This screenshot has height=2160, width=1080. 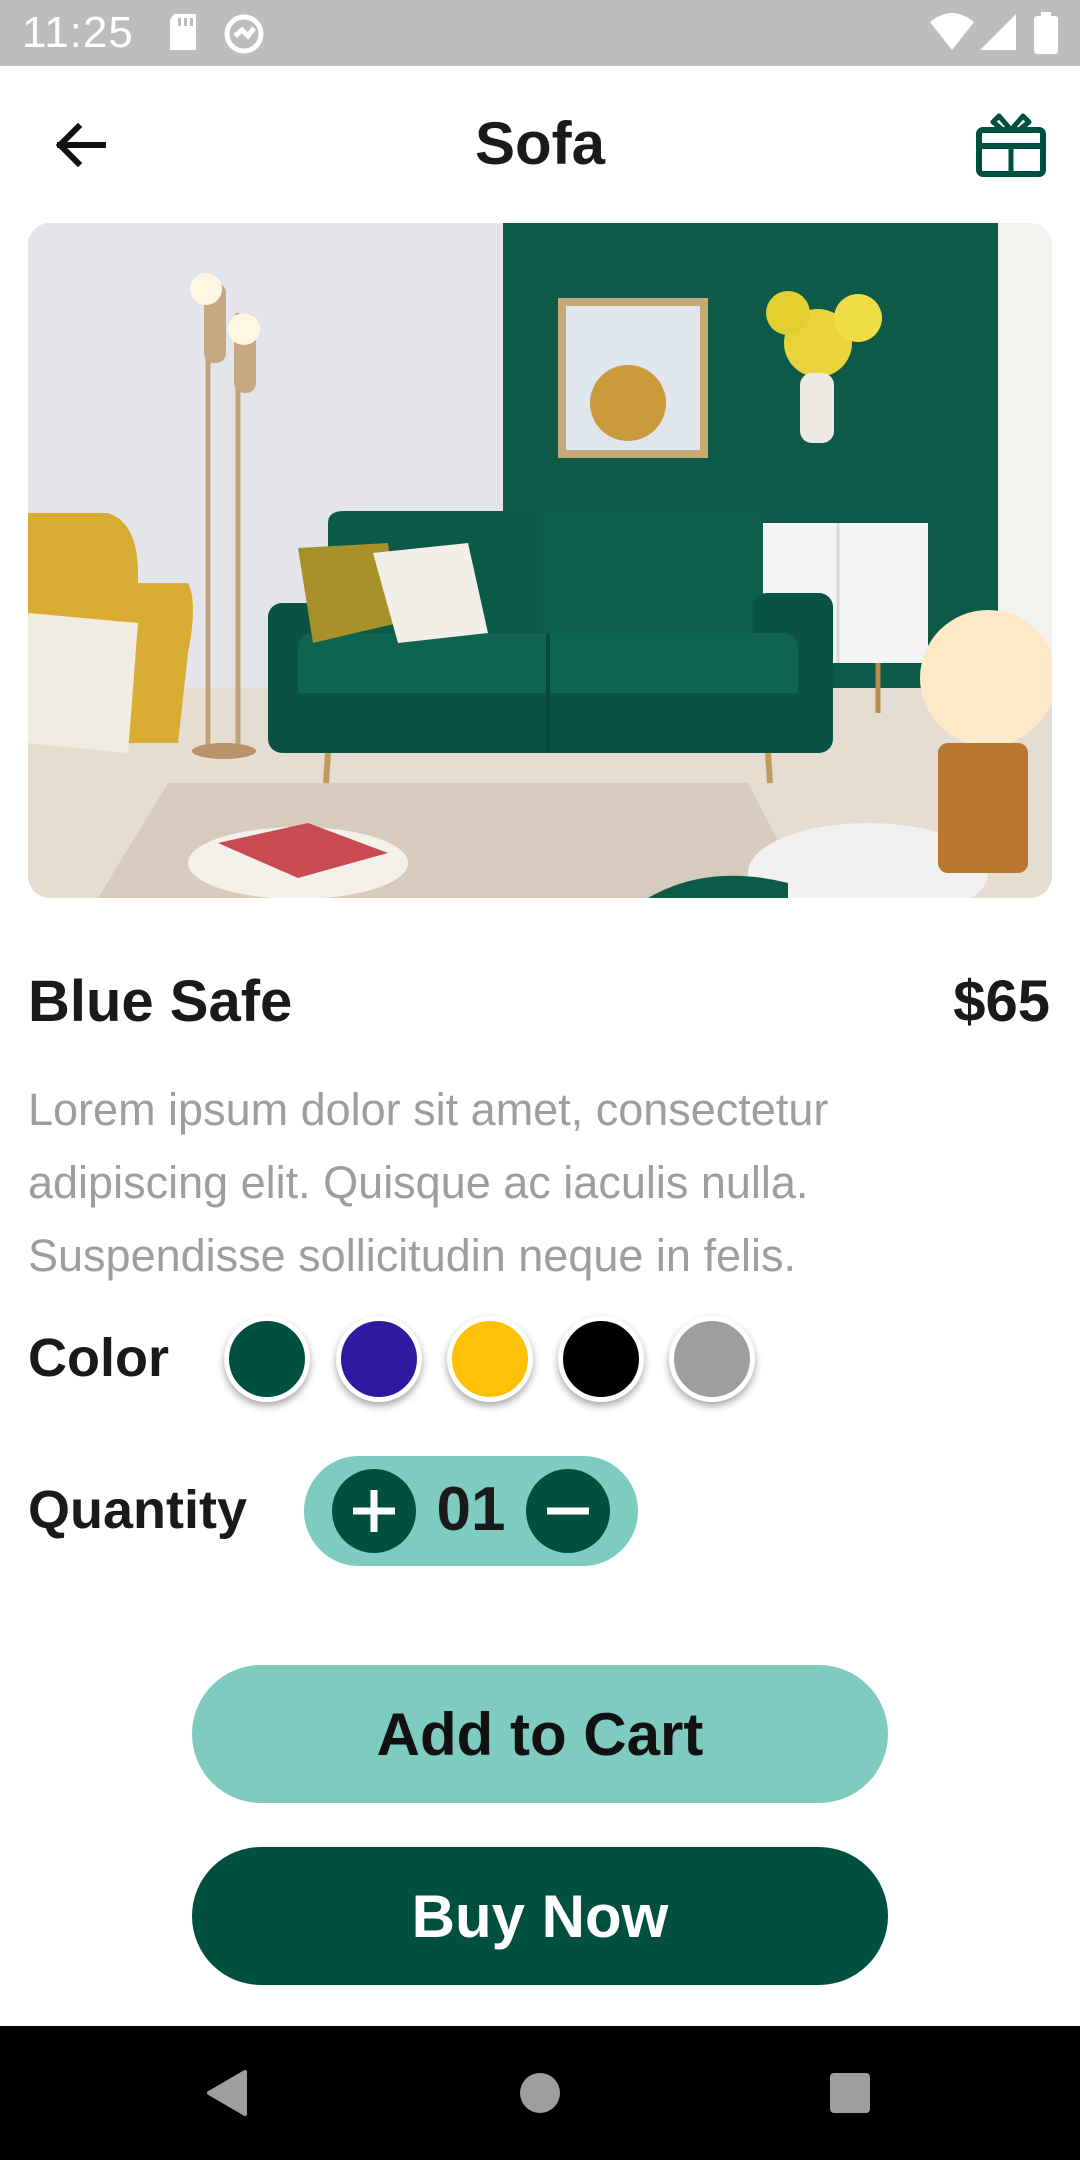 What do you see at coordinates (98, 1358) in the screenshot?
I see `color-label: Color` at bounding box center [98, 1358].